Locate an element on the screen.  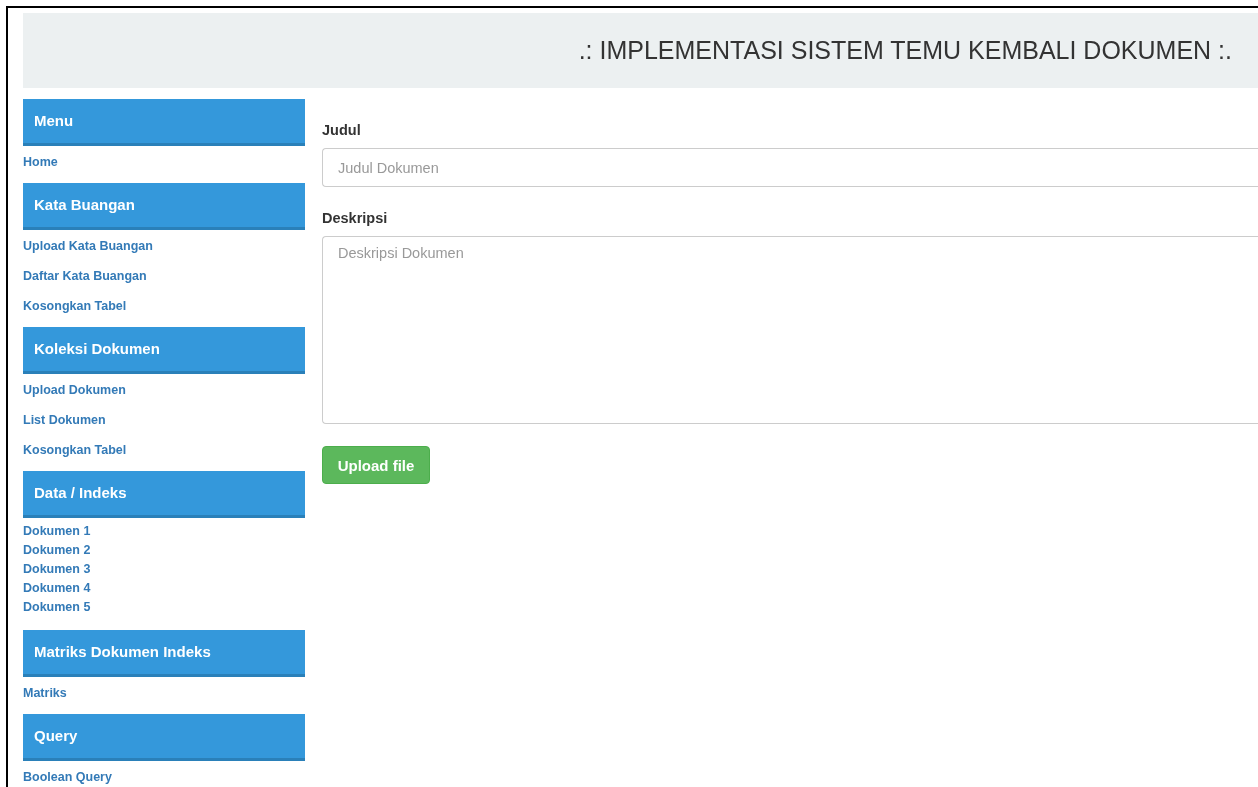
section-header: Kata Buangan is located at coordinates (164, 206).